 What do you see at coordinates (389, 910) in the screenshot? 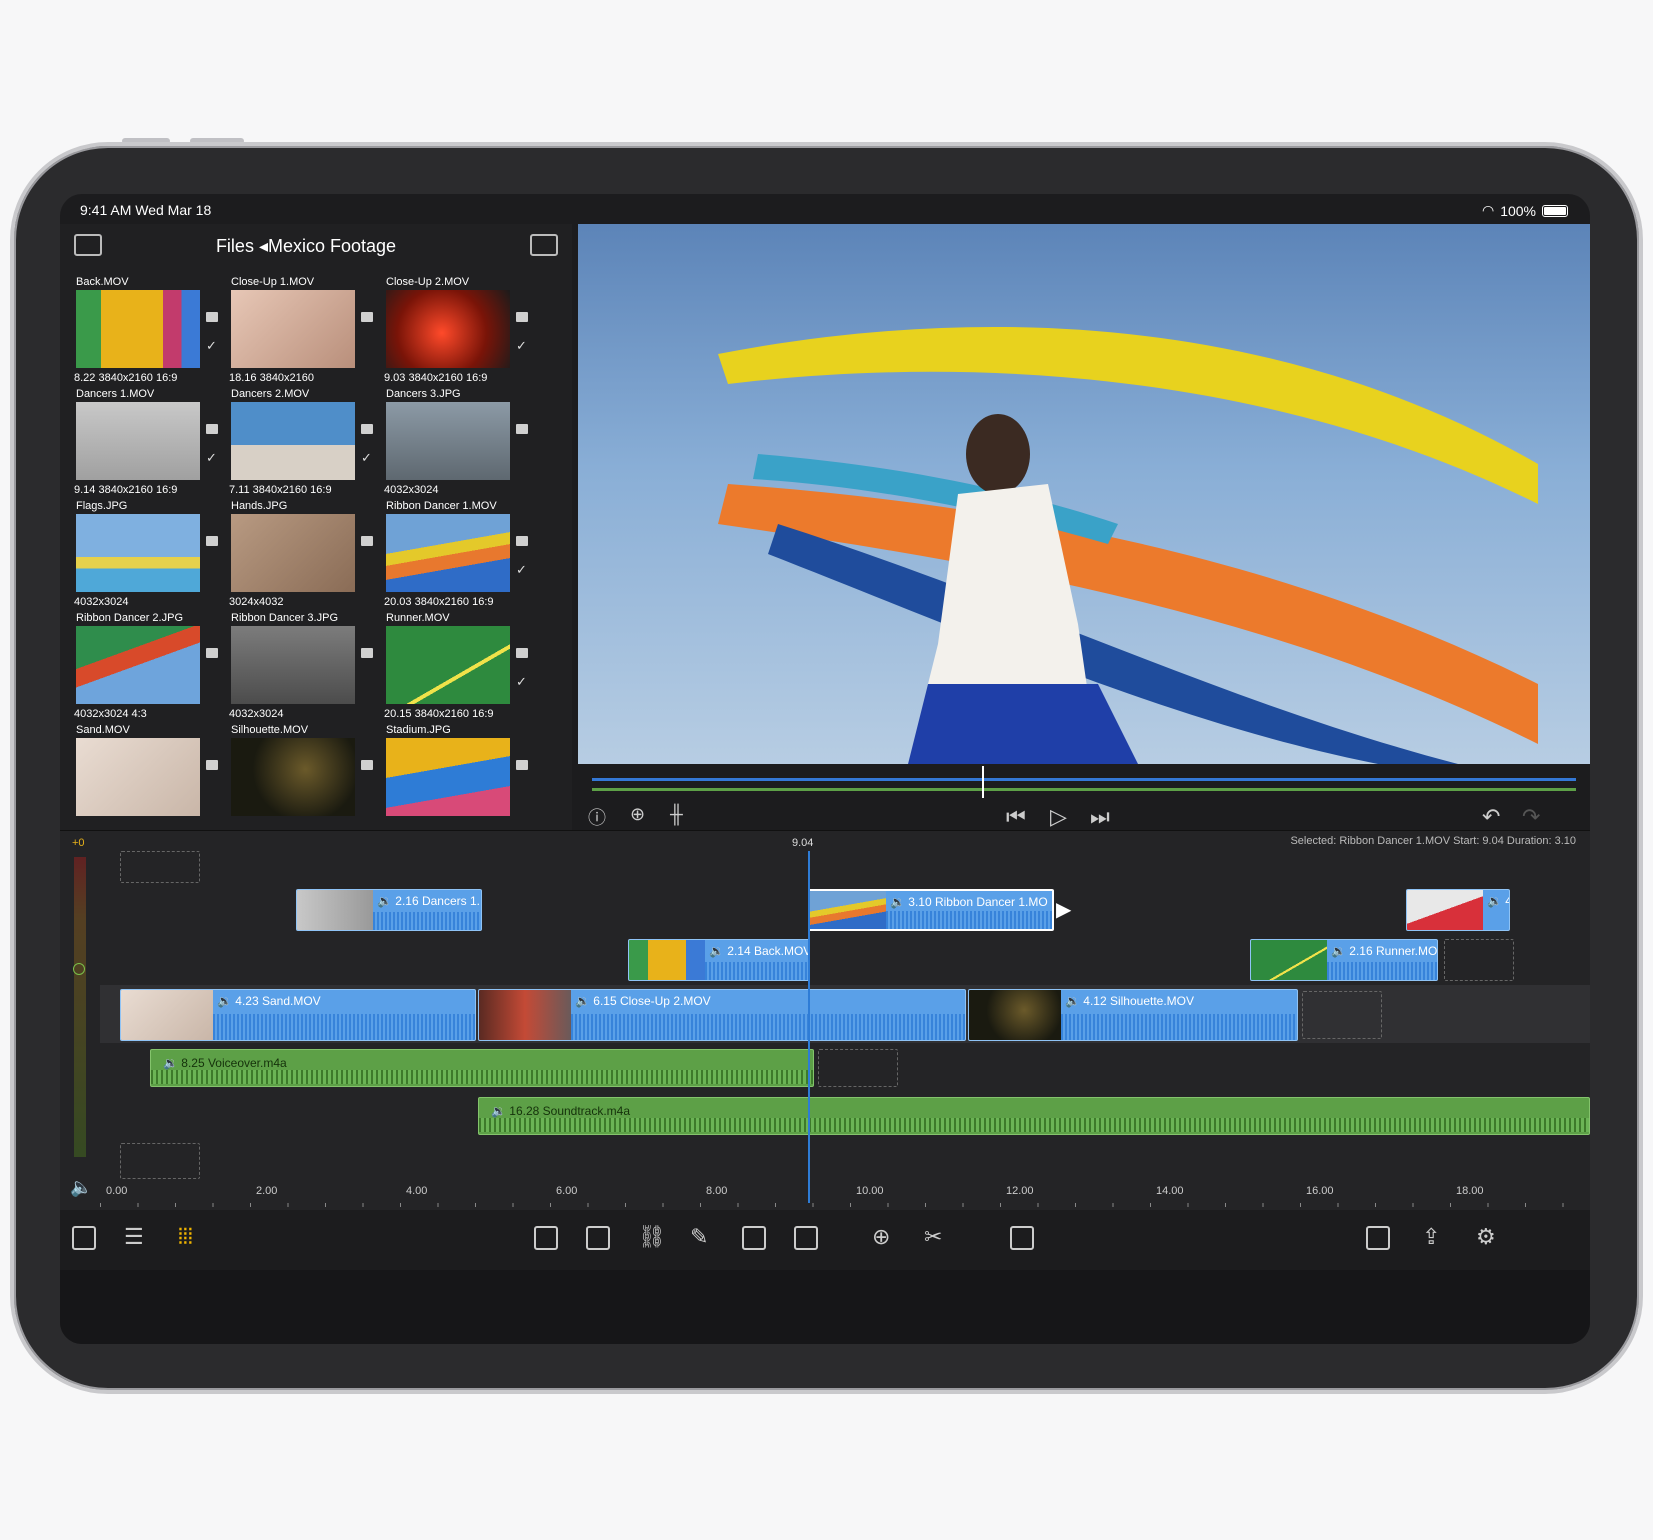
I see `clip-dancers: 🔉 2.16 Dancers 1.` at bounding box center [389, 910].